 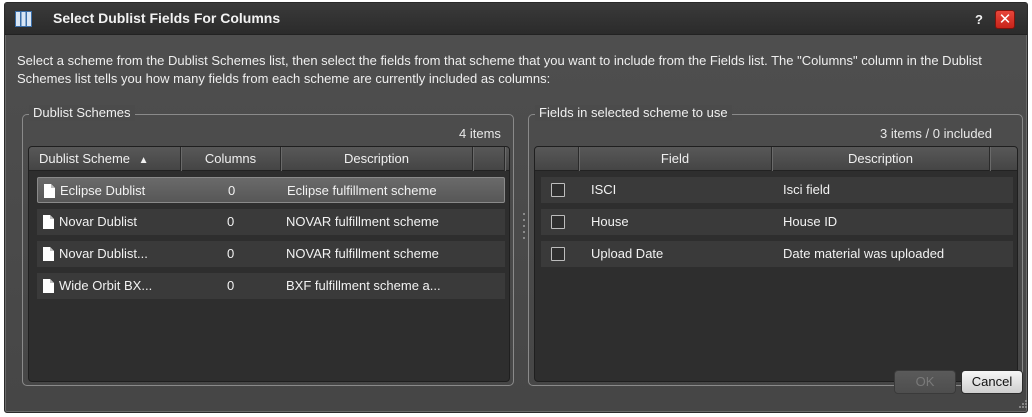 I want to click on columns-icon, so click(x=23, y=19).